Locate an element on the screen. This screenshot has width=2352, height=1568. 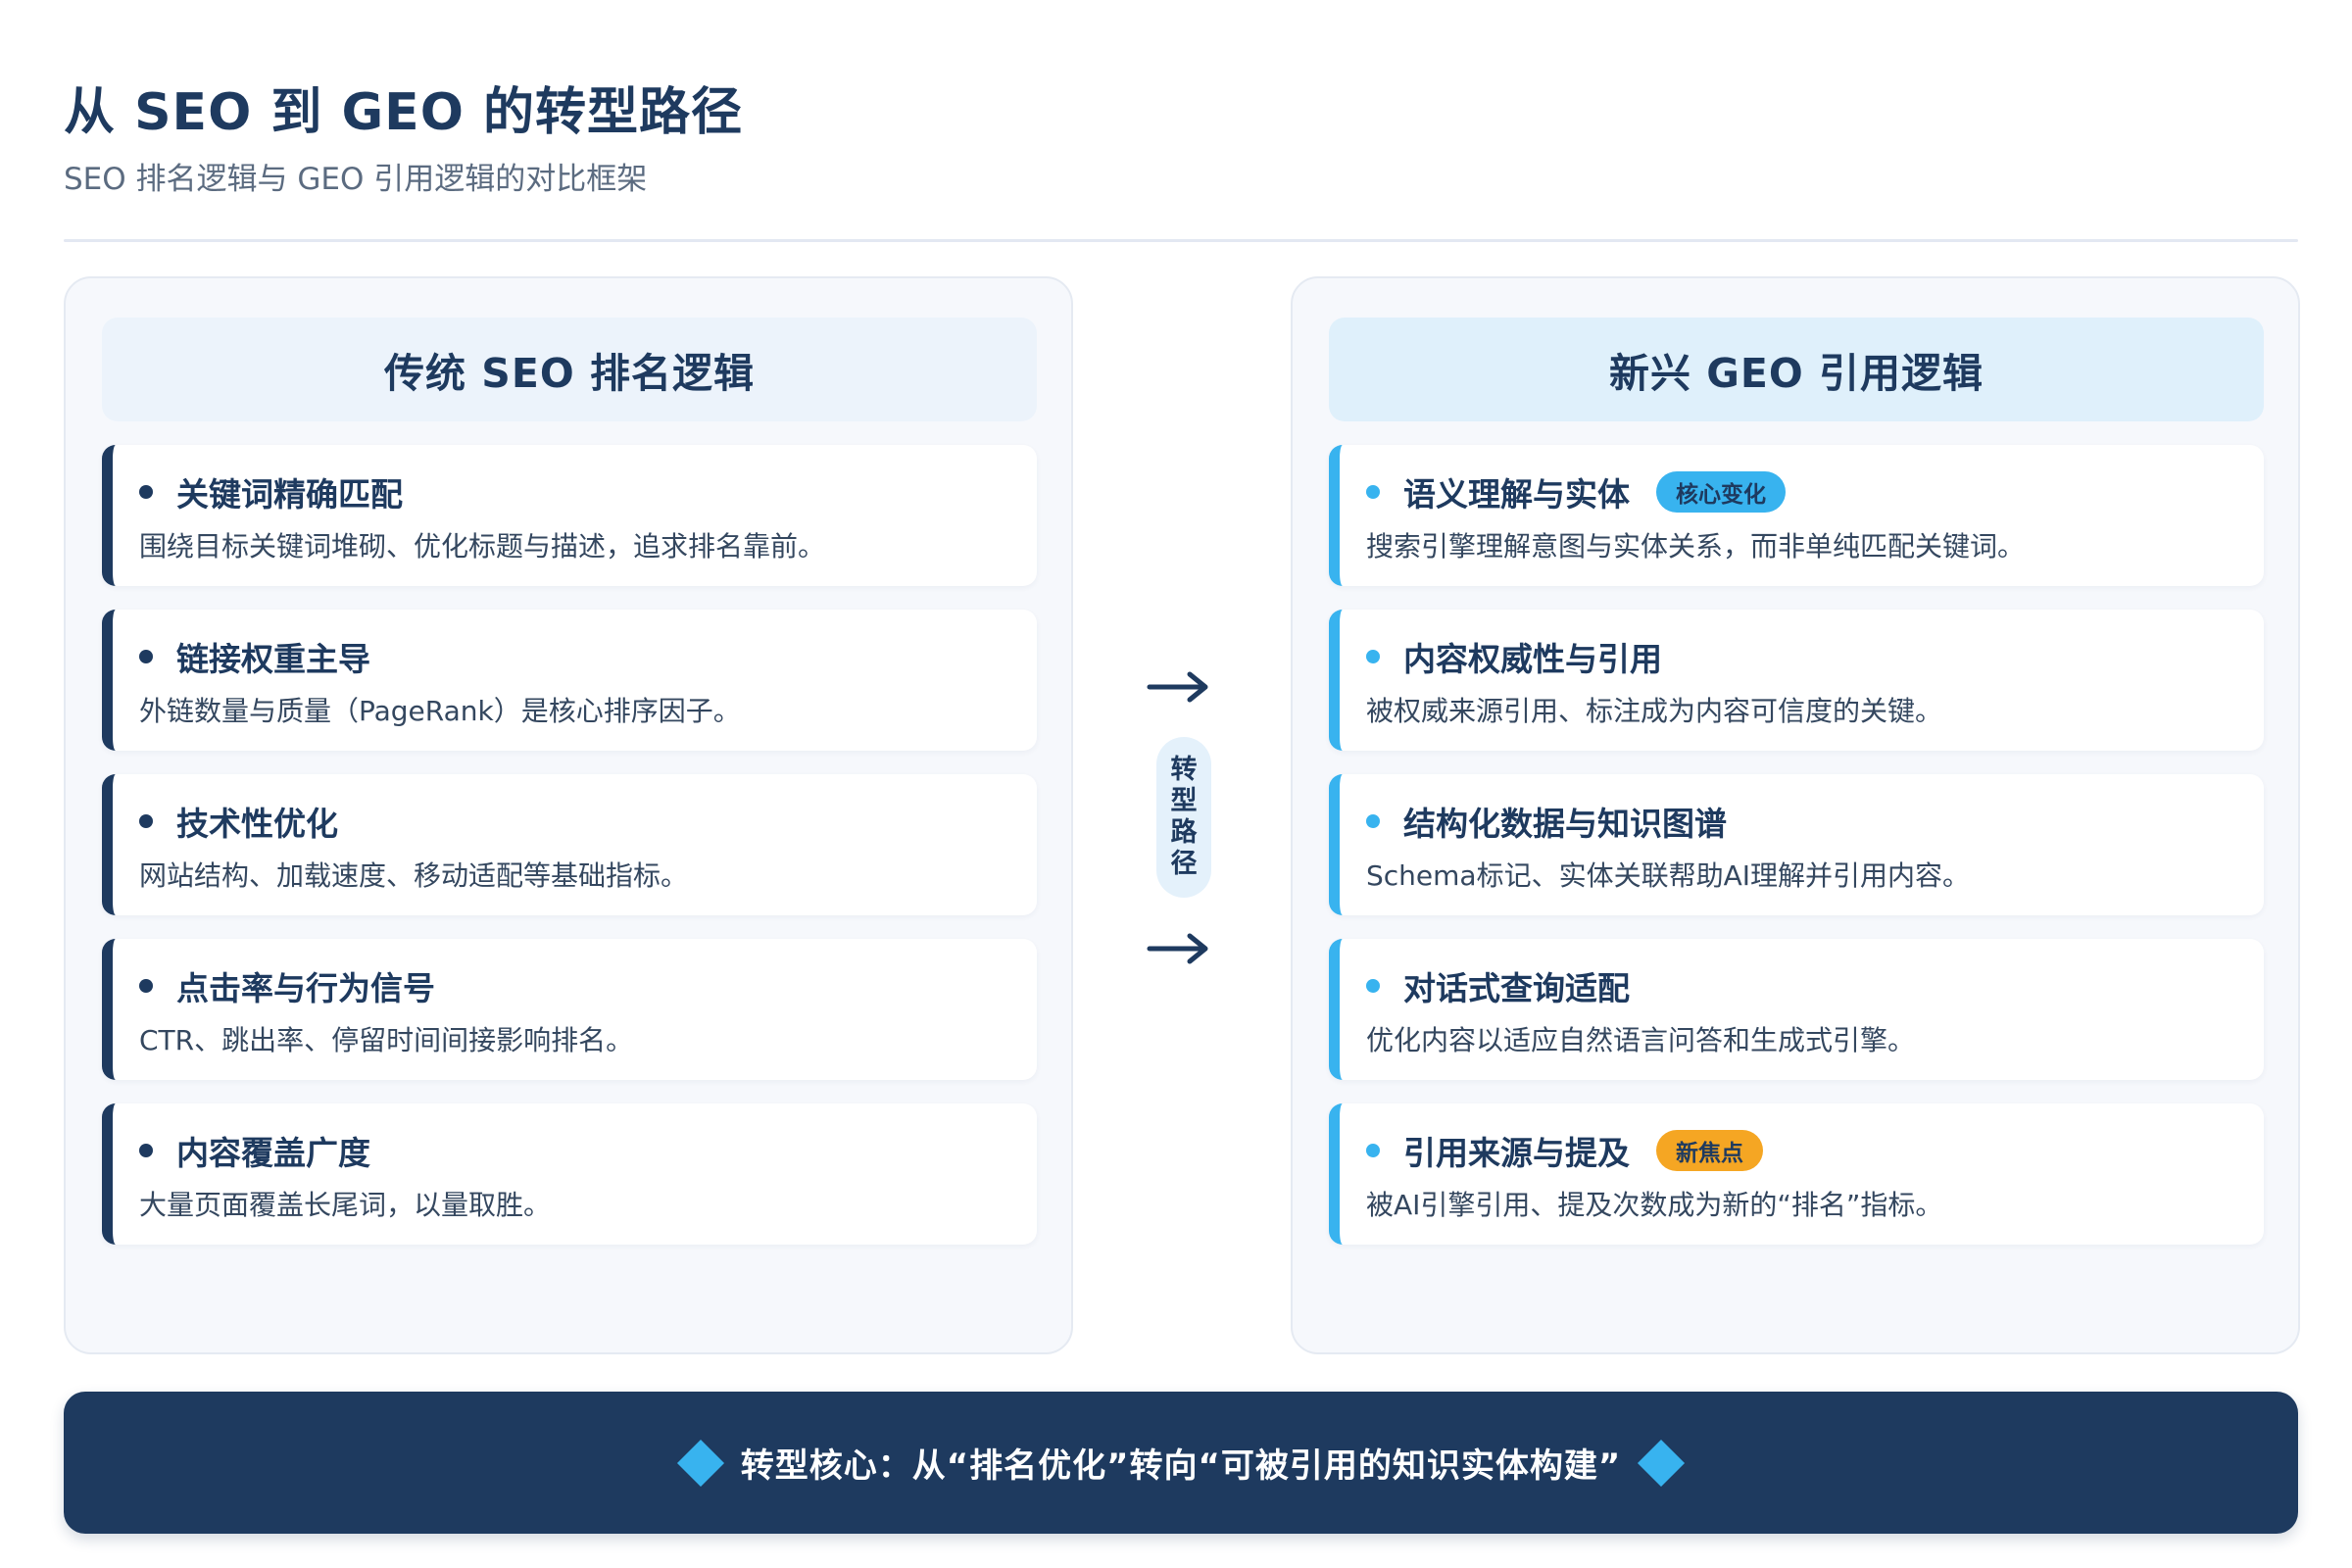
page-title: 从 SEO 到 GEO 的转型路径 is located at coordinates (404, 112).